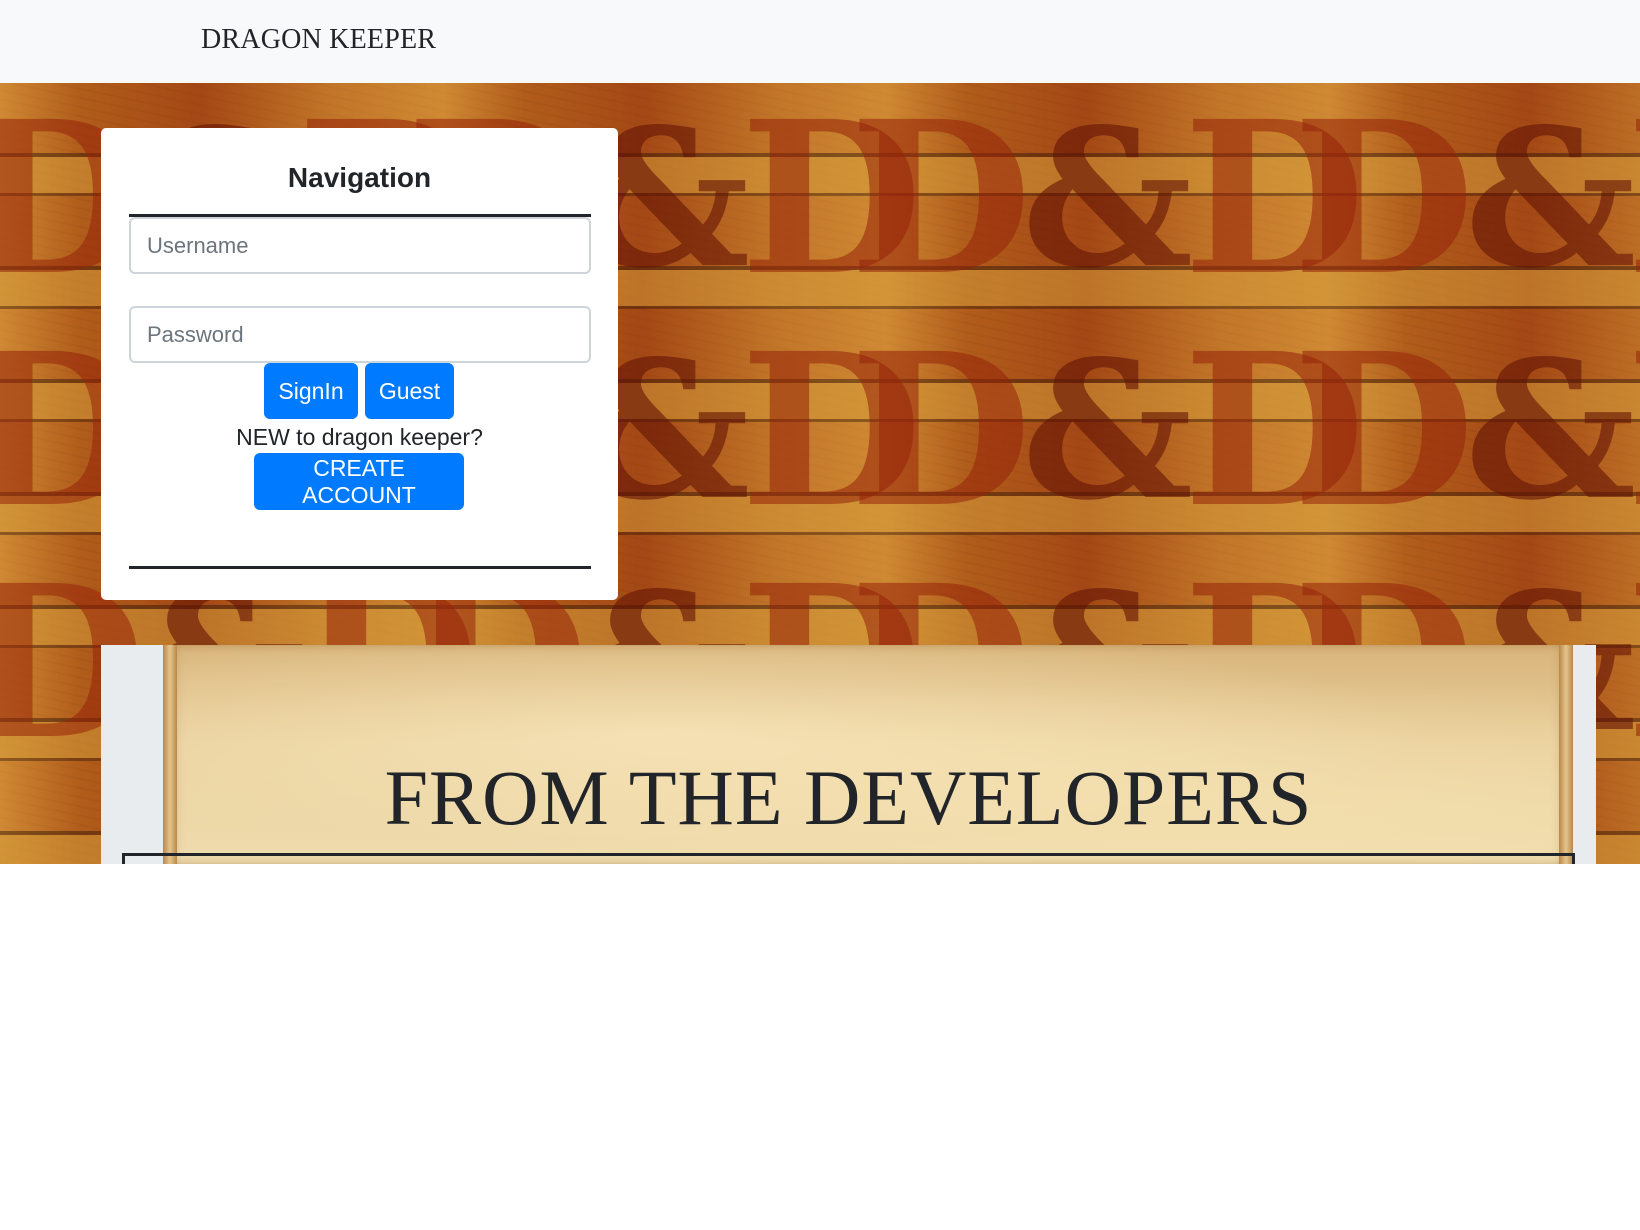 This screenshot has height=1230, width=1640. I want to click on create-account-button: CREATE ACCOUNT, so click(359, 481).